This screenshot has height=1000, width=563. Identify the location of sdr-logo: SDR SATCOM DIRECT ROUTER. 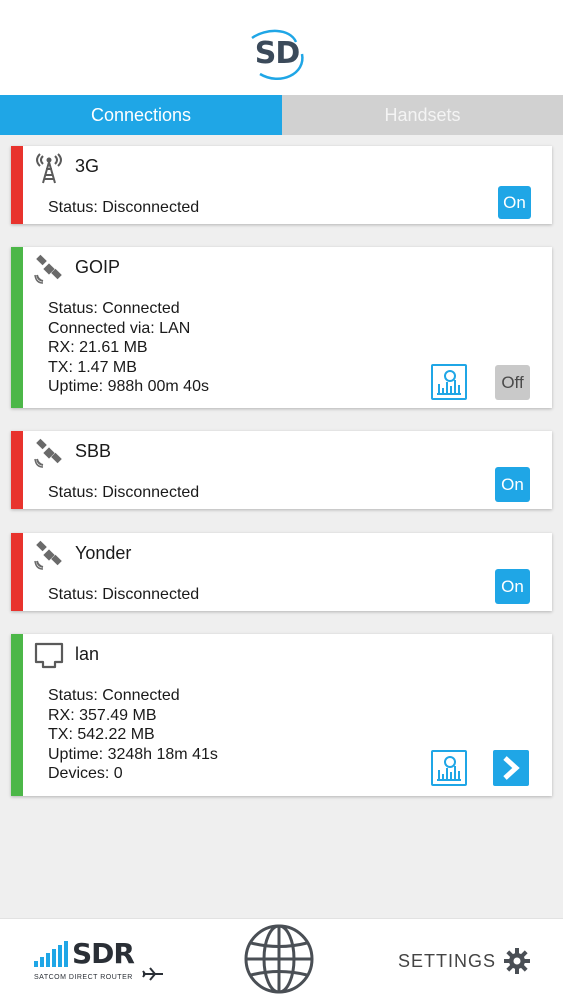
(99, 962).